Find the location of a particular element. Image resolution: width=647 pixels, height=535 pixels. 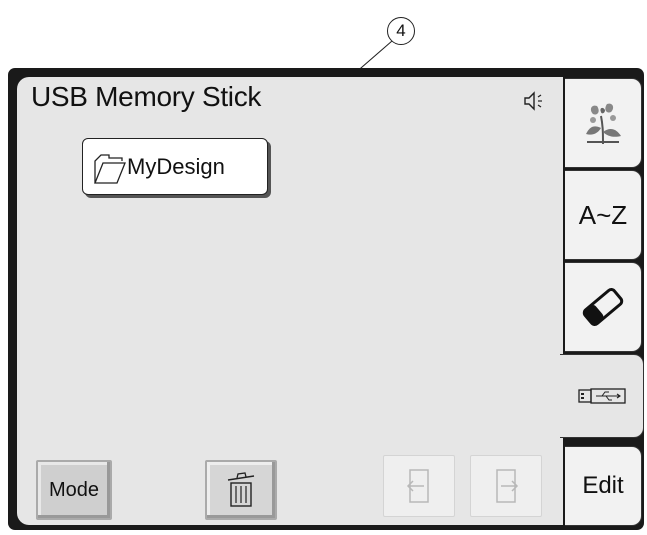

embroidery-design-icon is located at coordinates (603, 124).